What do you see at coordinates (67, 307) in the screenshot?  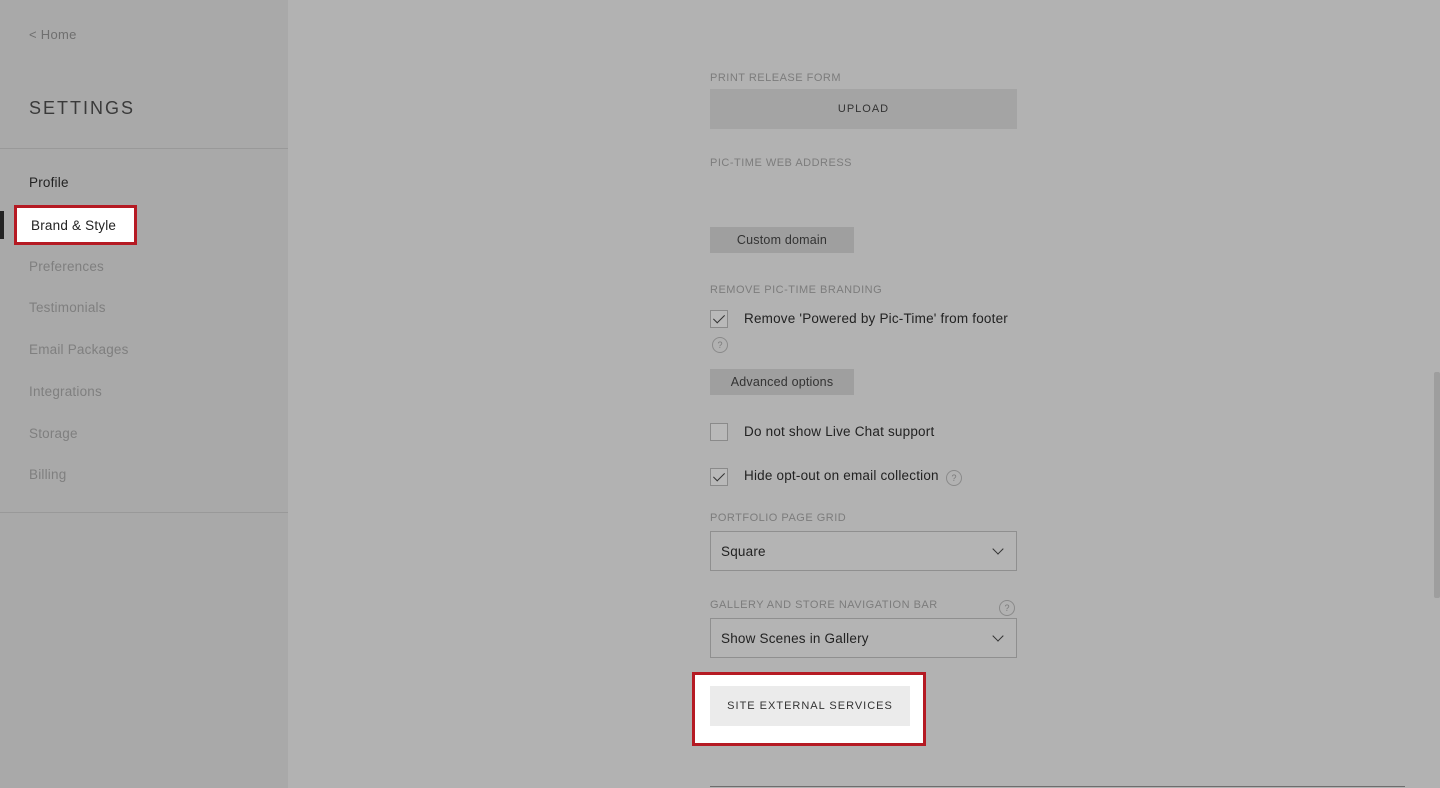 I see `sidebar-item-testimonials: Testimonials` at bounding box center [67, 307].